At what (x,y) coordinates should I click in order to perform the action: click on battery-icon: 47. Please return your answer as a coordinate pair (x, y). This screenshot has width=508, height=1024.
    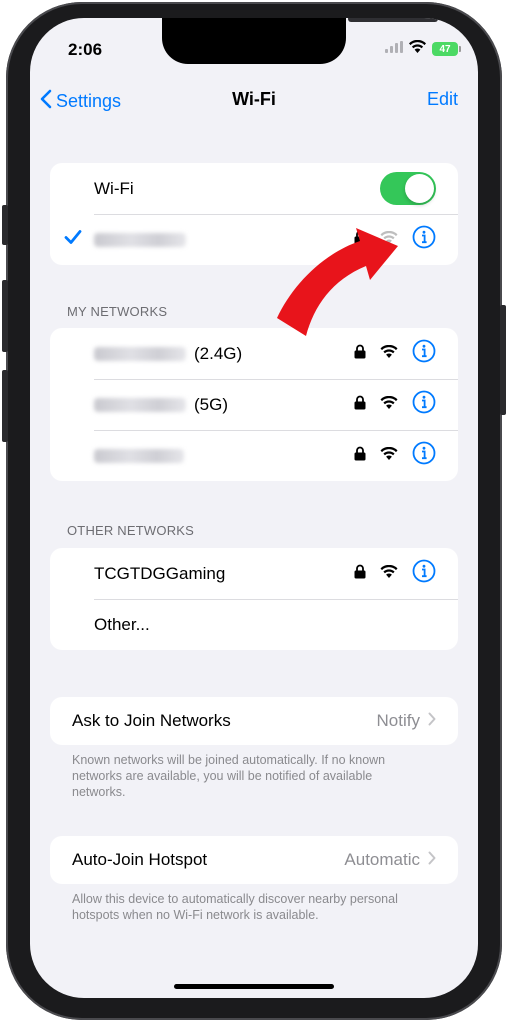
    Looking at the image, I should click on (446, 49).